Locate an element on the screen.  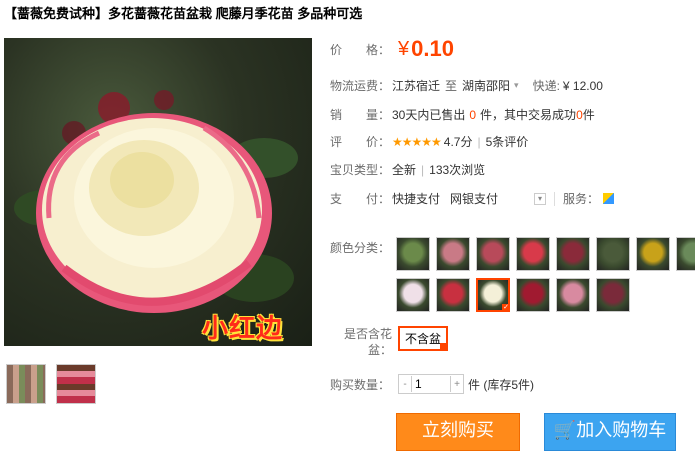
color-label: 颜色分类： is located at coordinates (360, 248).